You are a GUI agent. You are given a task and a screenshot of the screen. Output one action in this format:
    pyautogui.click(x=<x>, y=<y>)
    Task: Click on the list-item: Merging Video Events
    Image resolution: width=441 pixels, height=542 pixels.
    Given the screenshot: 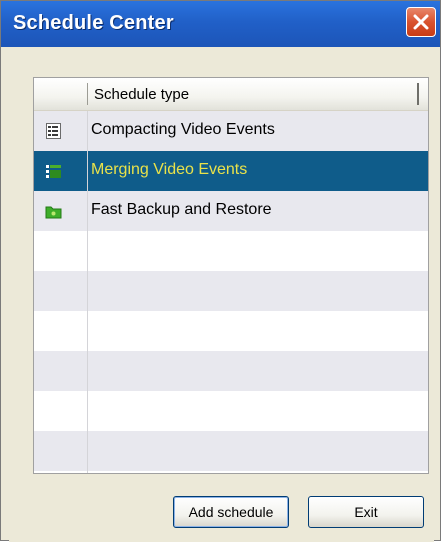 What is the action you would take?
    pyautogui.click(x=231, y=171)
    